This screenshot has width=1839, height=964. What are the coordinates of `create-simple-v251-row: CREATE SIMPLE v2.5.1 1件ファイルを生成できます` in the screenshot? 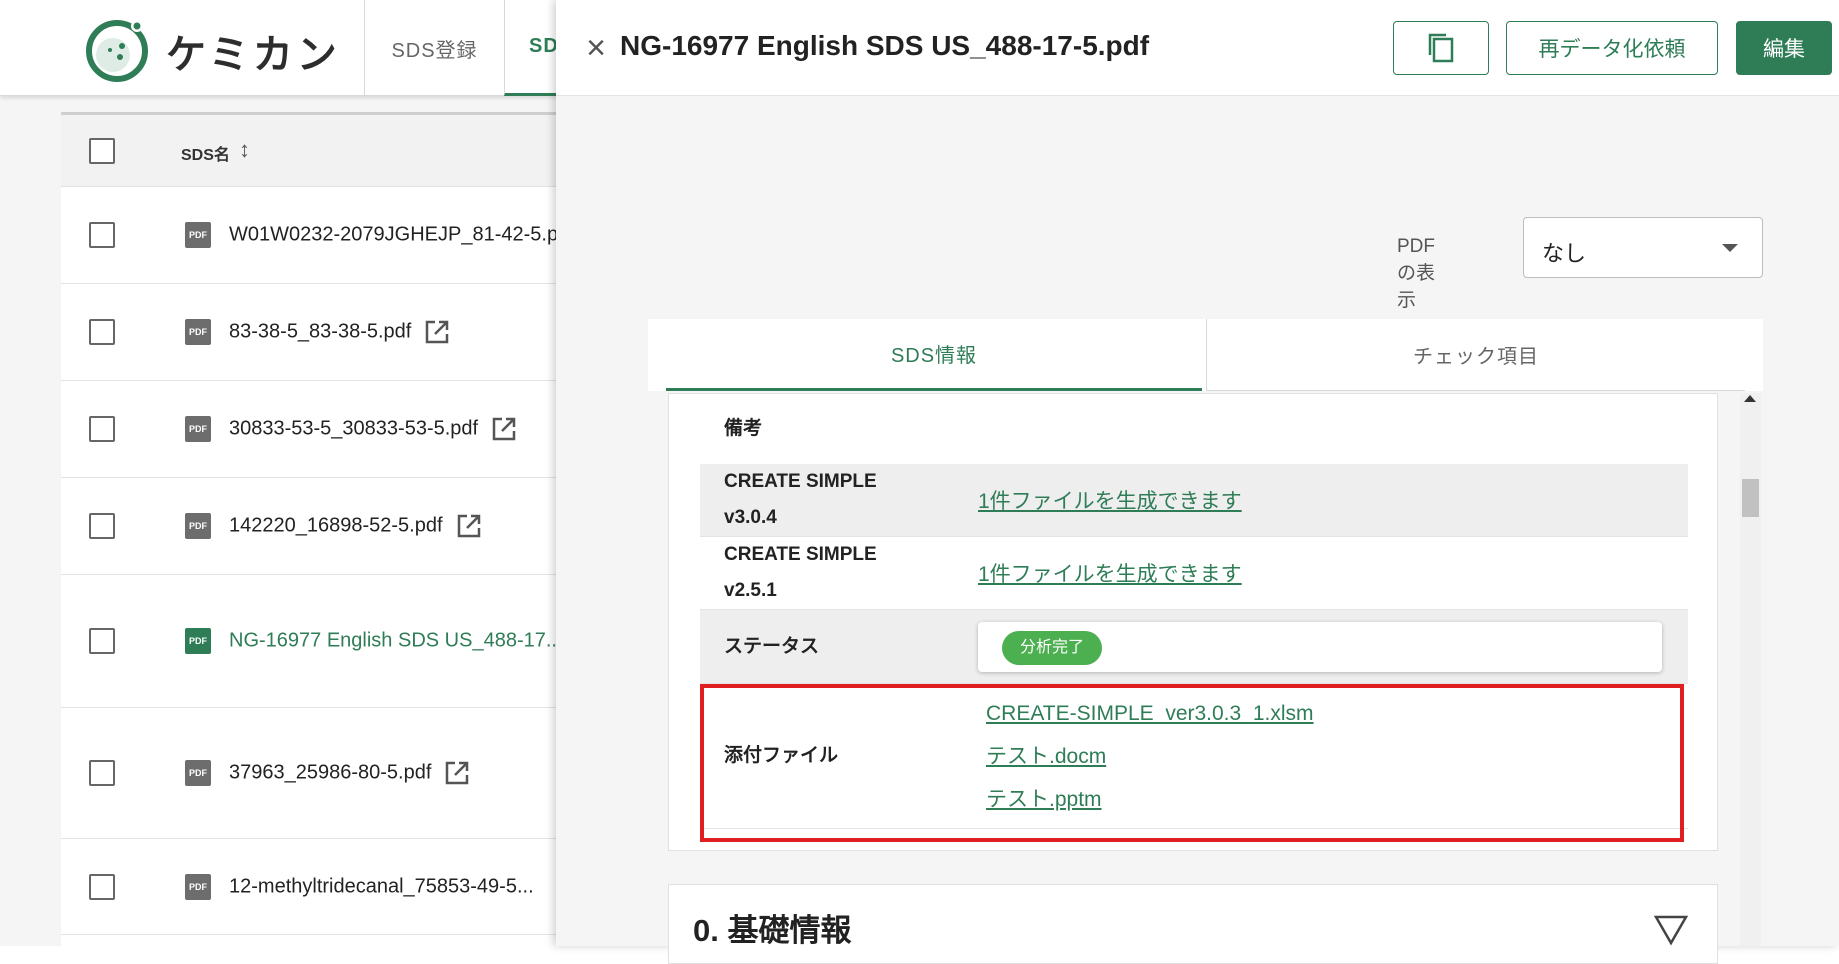 It's located at (1194, 573).